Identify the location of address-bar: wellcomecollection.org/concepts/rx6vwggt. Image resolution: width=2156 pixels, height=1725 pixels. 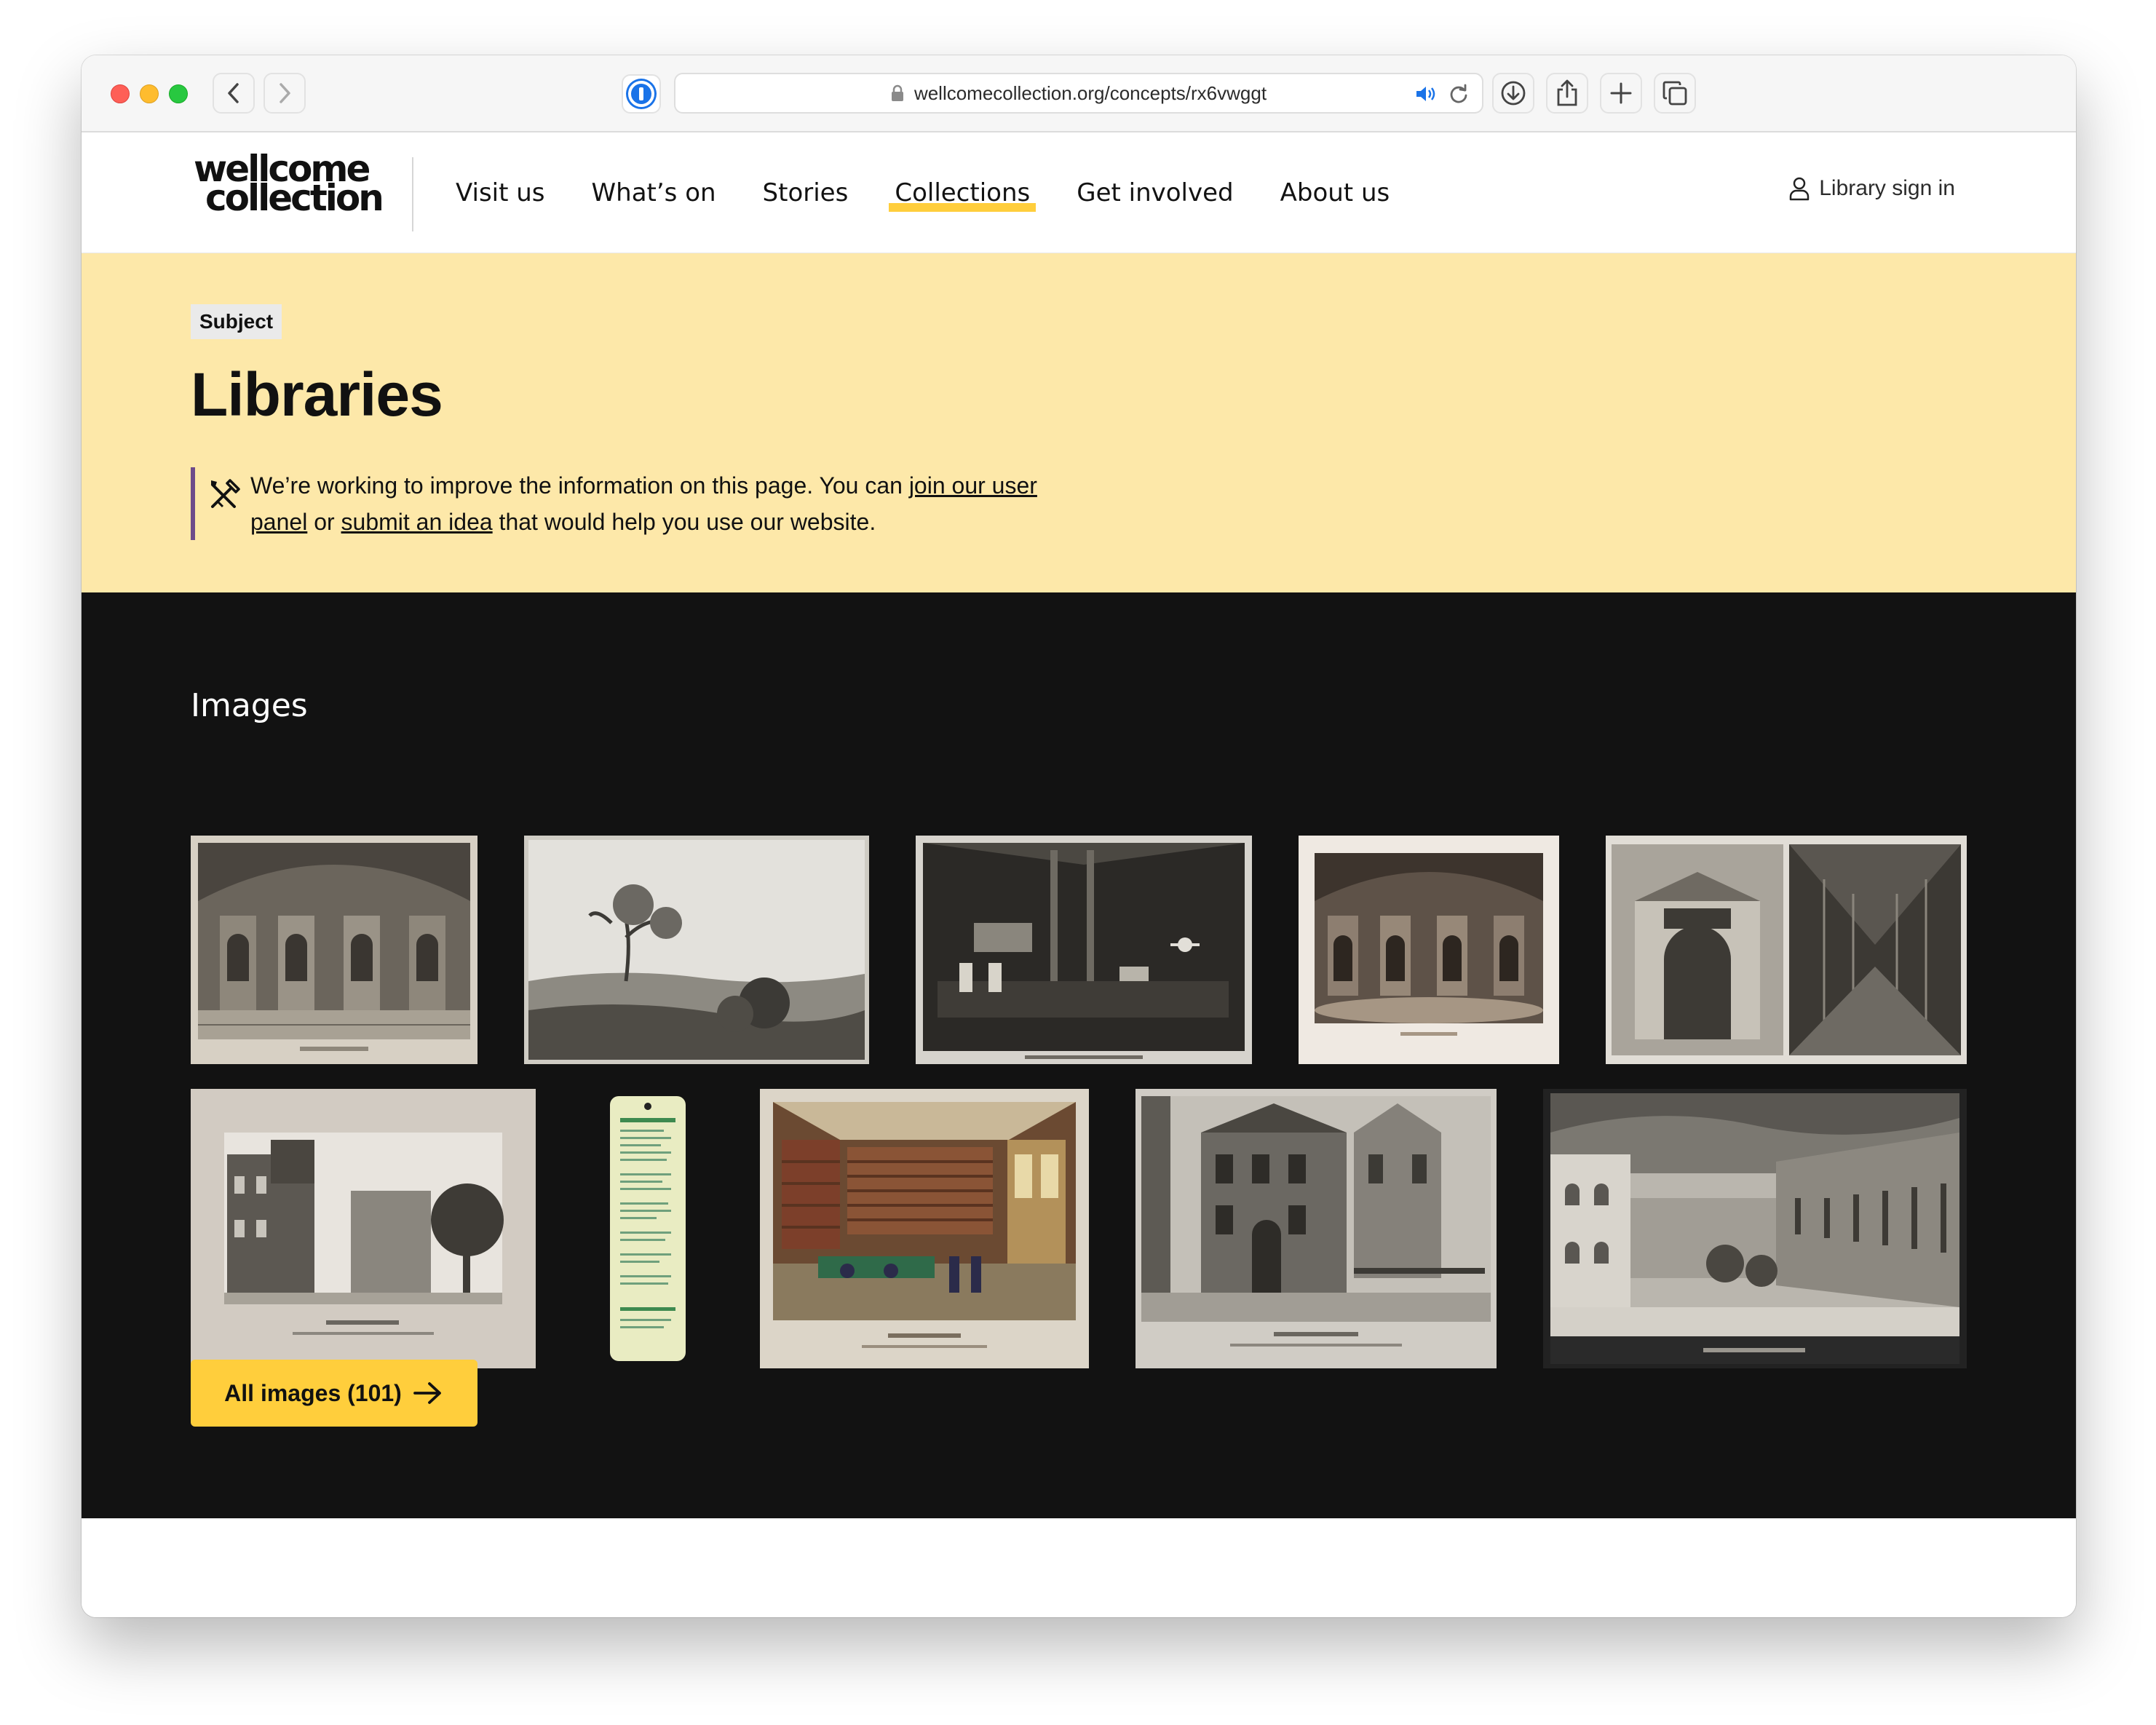
(1078, 93).